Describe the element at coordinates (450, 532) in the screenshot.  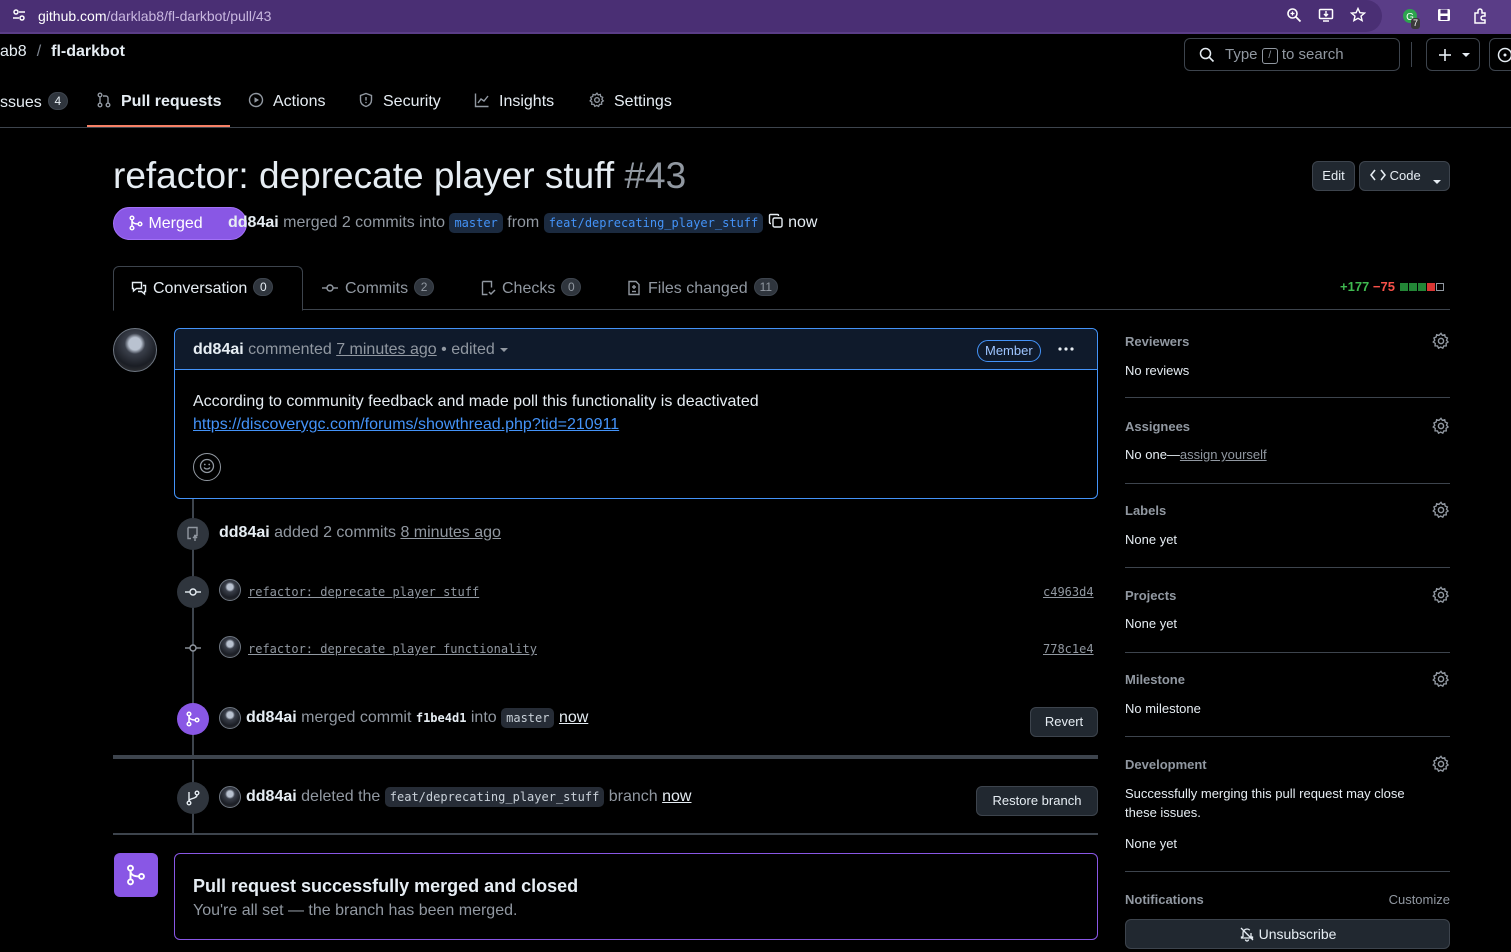
I see `event-time-link: 8 minutes ago` at that location.